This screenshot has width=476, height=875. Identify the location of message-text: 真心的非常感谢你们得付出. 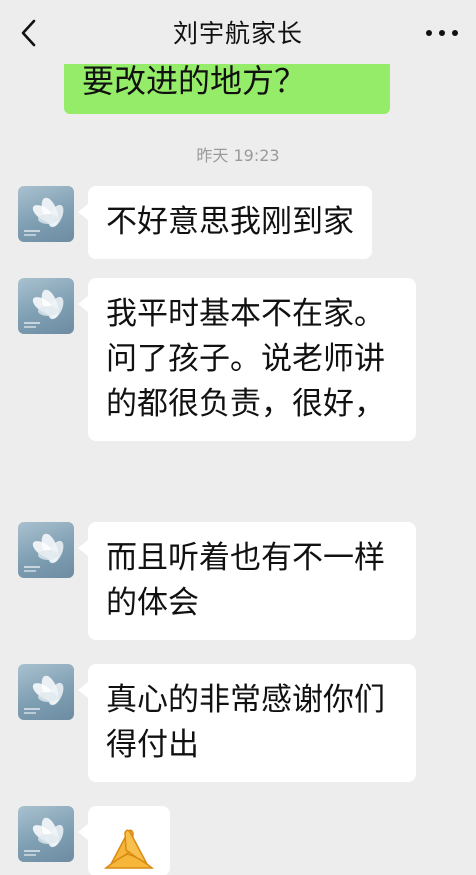
(245, 722).